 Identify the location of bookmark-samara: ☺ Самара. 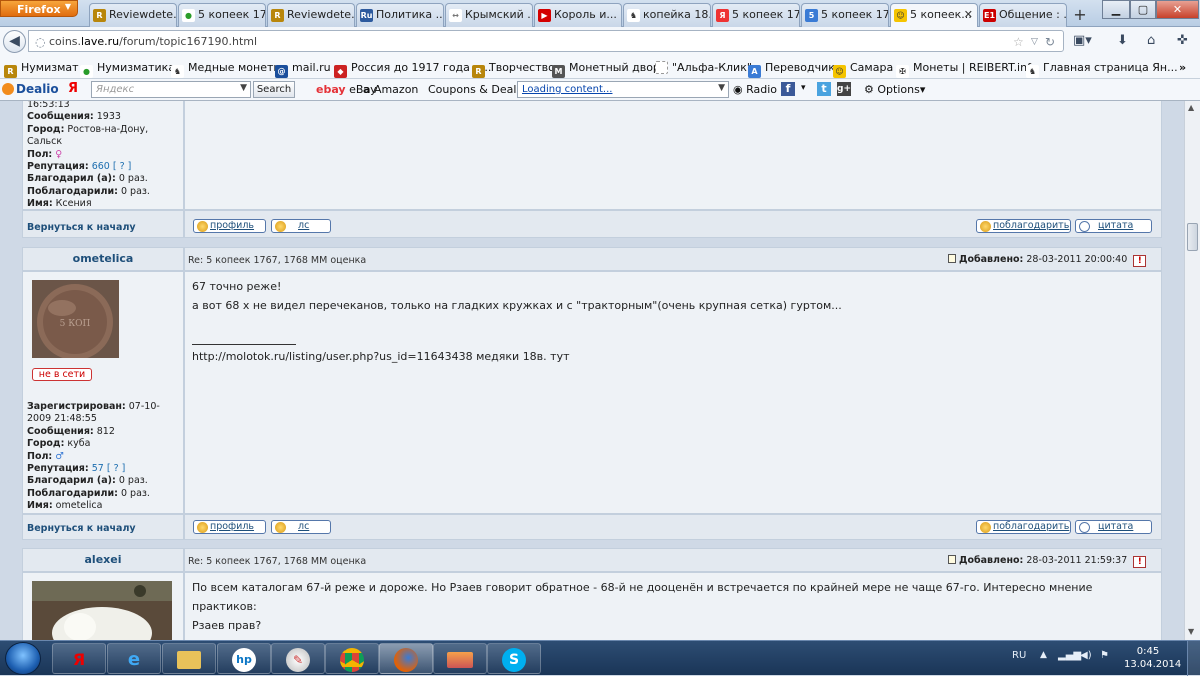
(863, 69).